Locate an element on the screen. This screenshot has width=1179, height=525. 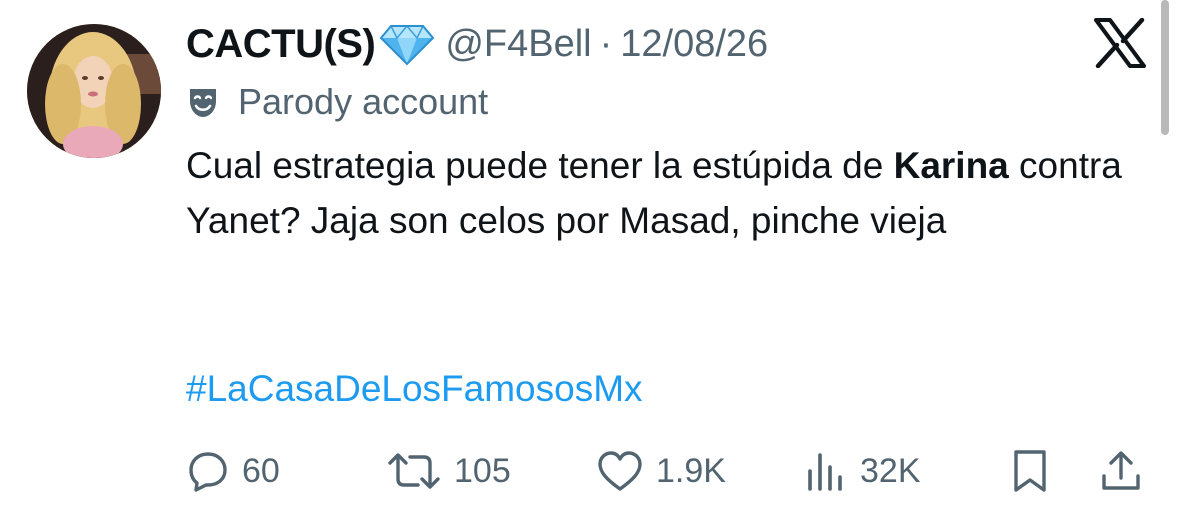
repost-arrows-icon is located at coordinates (414, 471).